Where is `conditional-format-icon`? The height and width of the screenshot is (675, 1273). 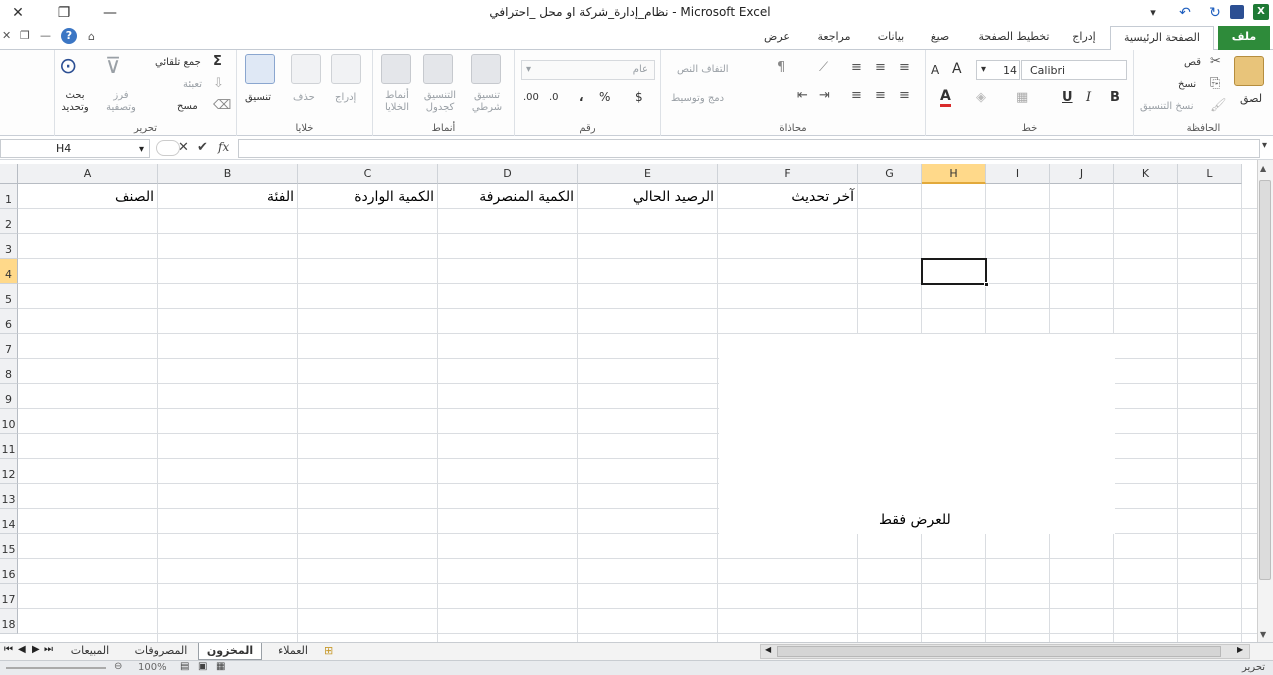
conditional-format-icon is located at coordinates (486, 69).